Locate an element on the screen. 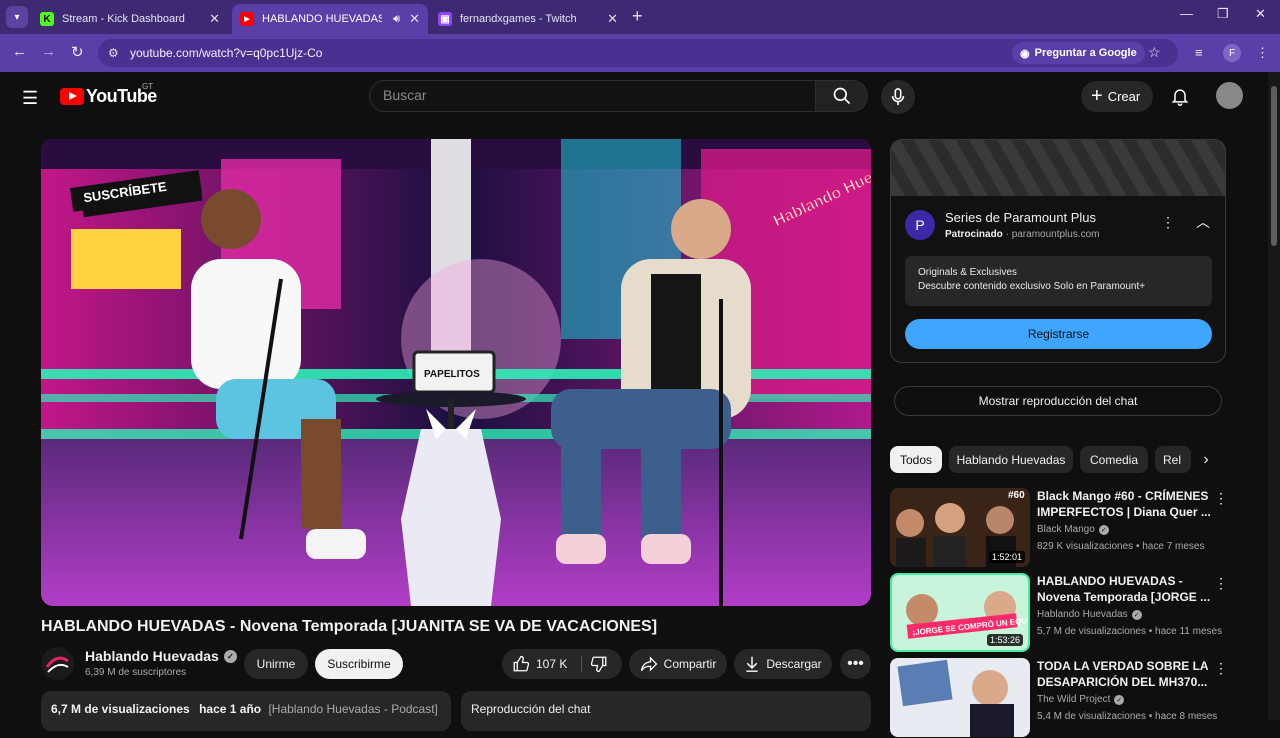  window-close-icon: ✕ is located at coordinates (1260, 14).